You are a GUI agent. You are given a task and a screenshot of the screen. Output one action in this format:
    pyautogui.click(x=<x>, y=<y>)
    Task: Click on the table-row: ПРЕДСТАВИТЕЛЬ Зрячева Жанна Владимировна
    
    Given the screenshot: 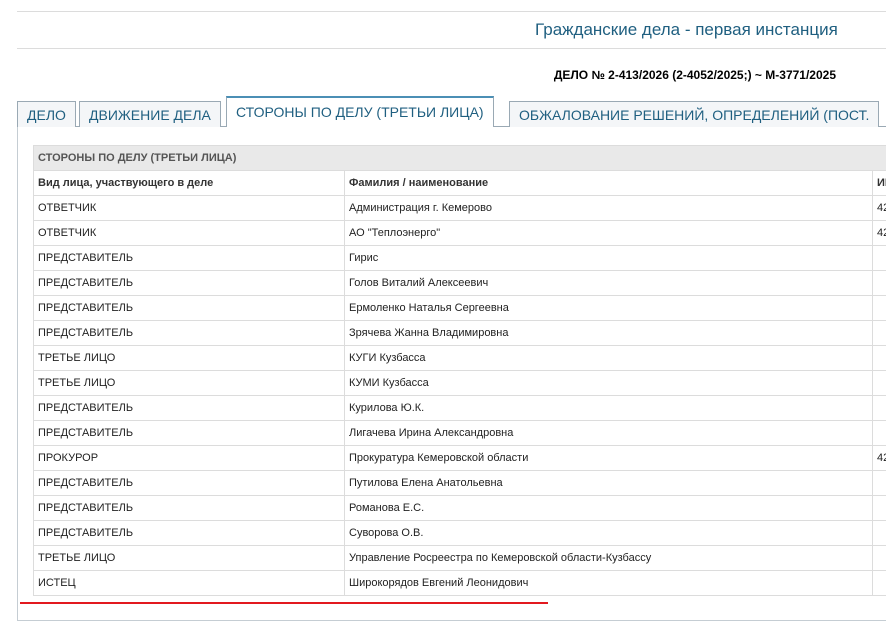 What is the action you would take?
    pyautogui.click(x=459, y=333)
    